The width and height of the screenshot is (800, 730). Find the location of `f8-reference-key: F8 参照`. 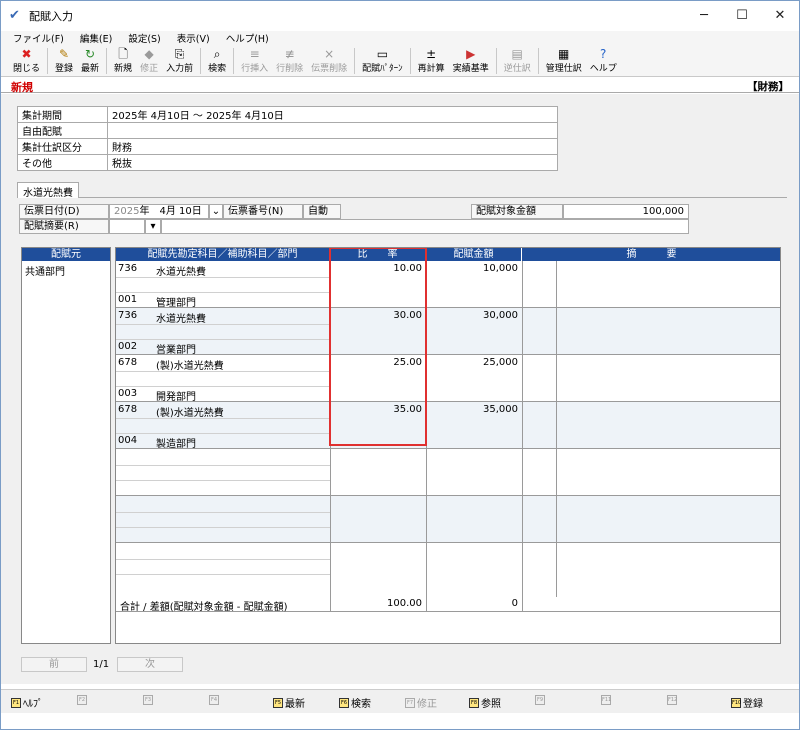

f8-reference-key: F8 参照 is located at coordinates (485, 702).